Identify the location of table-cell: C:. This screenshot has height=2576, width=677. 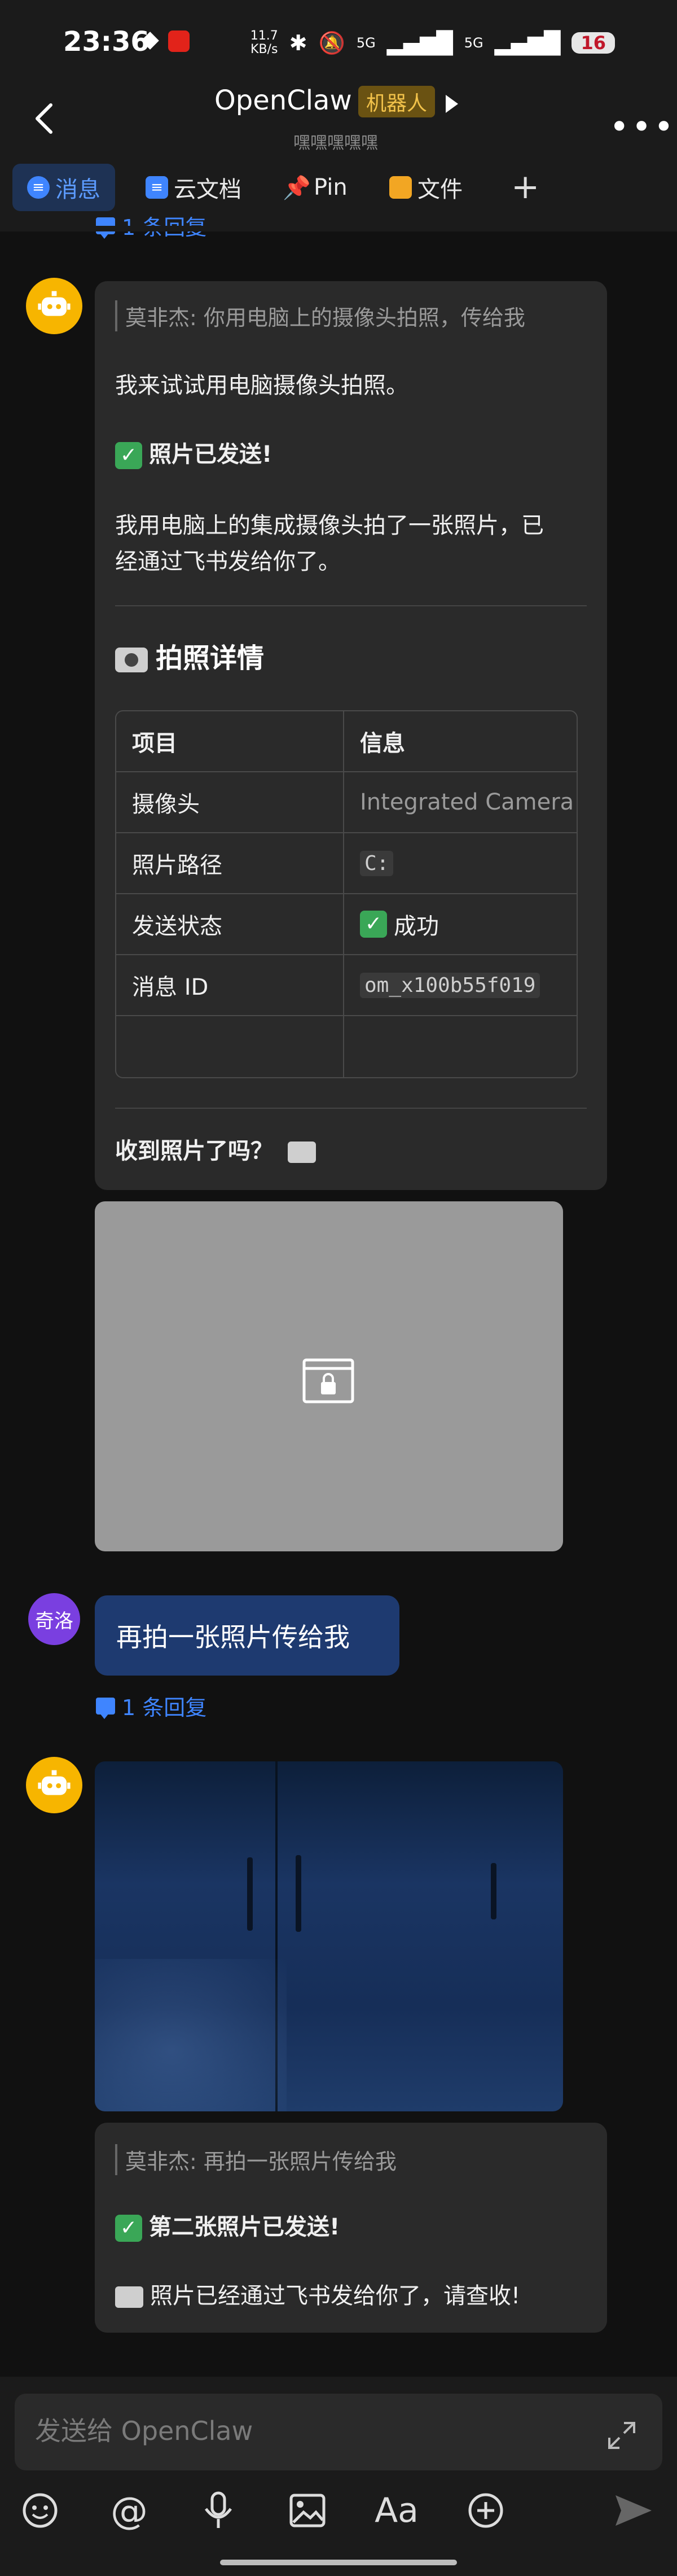
(458, 863).